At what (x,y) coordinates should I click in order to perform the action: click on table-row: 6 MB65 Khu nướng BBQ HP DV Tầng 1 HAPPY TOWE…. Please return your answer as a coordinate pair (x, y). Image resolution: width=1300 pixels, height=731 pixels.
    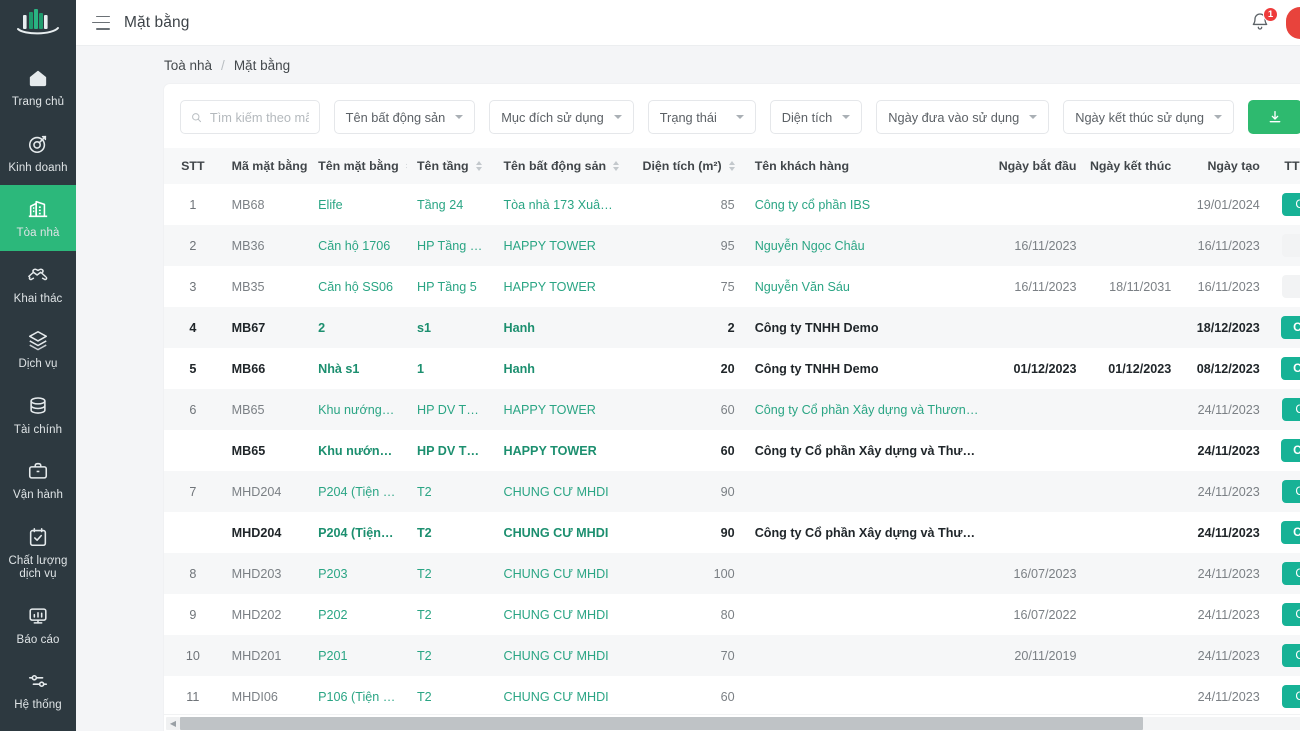
    Looking at the image, I should click on (732, 409).